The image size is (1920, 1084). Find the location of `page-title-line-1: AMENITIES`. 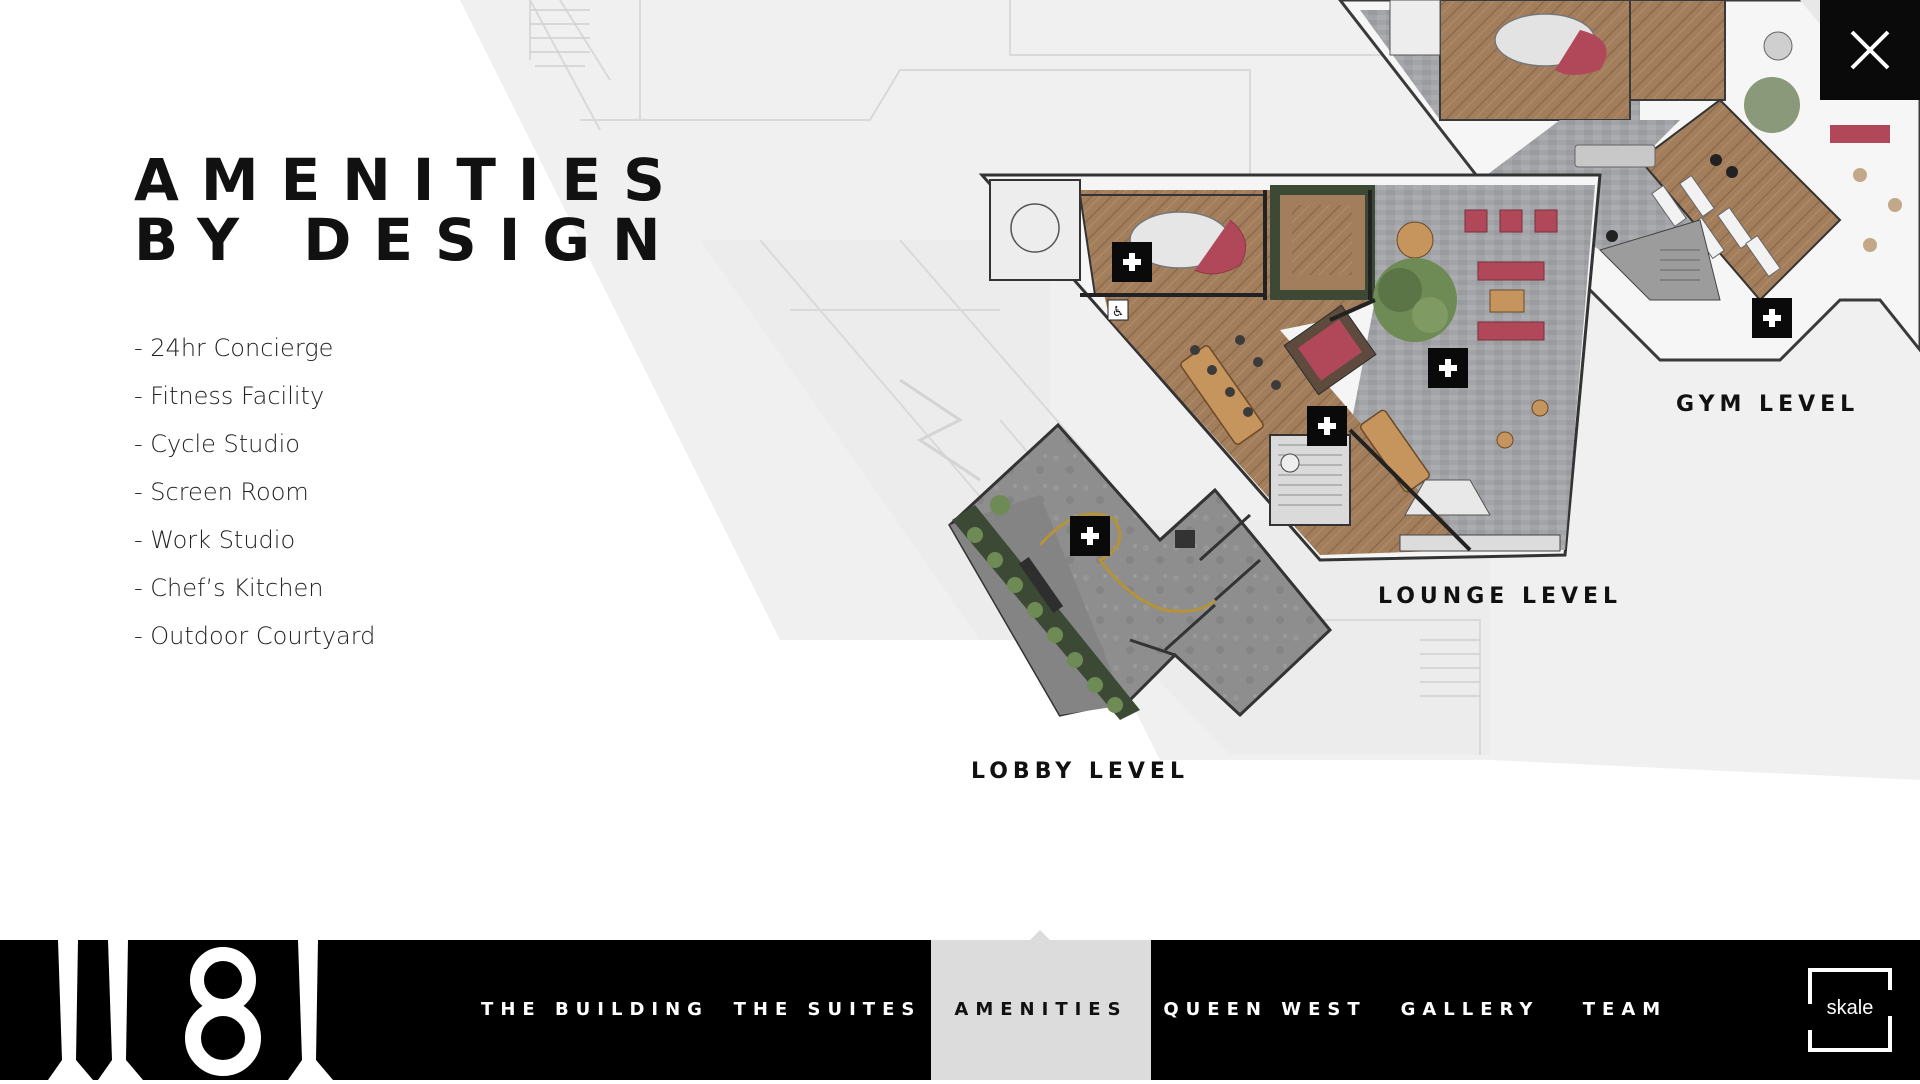

page-title-line-1: AMENITIES is located at coordinates (410, 180).